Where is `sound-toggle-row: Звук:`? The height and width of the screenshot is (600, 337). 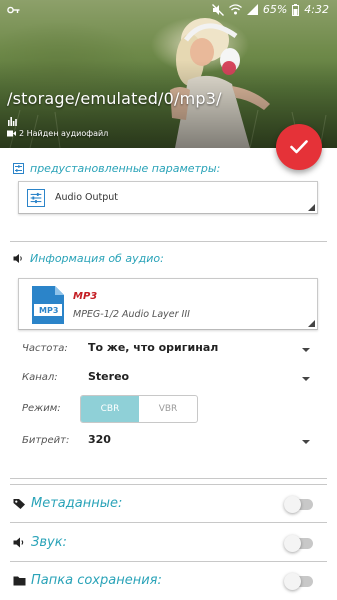
sound-toggle-row: Звук: is located at coordinates (168, 543).